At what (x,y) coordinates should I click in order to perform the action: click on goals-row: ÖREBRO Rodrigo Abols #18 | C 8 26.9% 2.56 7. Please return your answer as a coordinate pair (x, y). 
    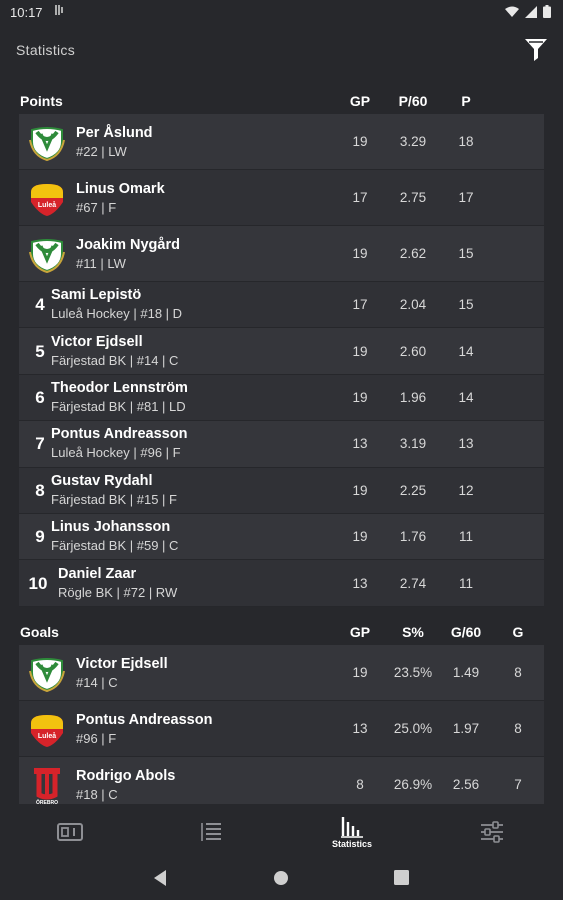
    Looking at the image, I should click on (281, 780).